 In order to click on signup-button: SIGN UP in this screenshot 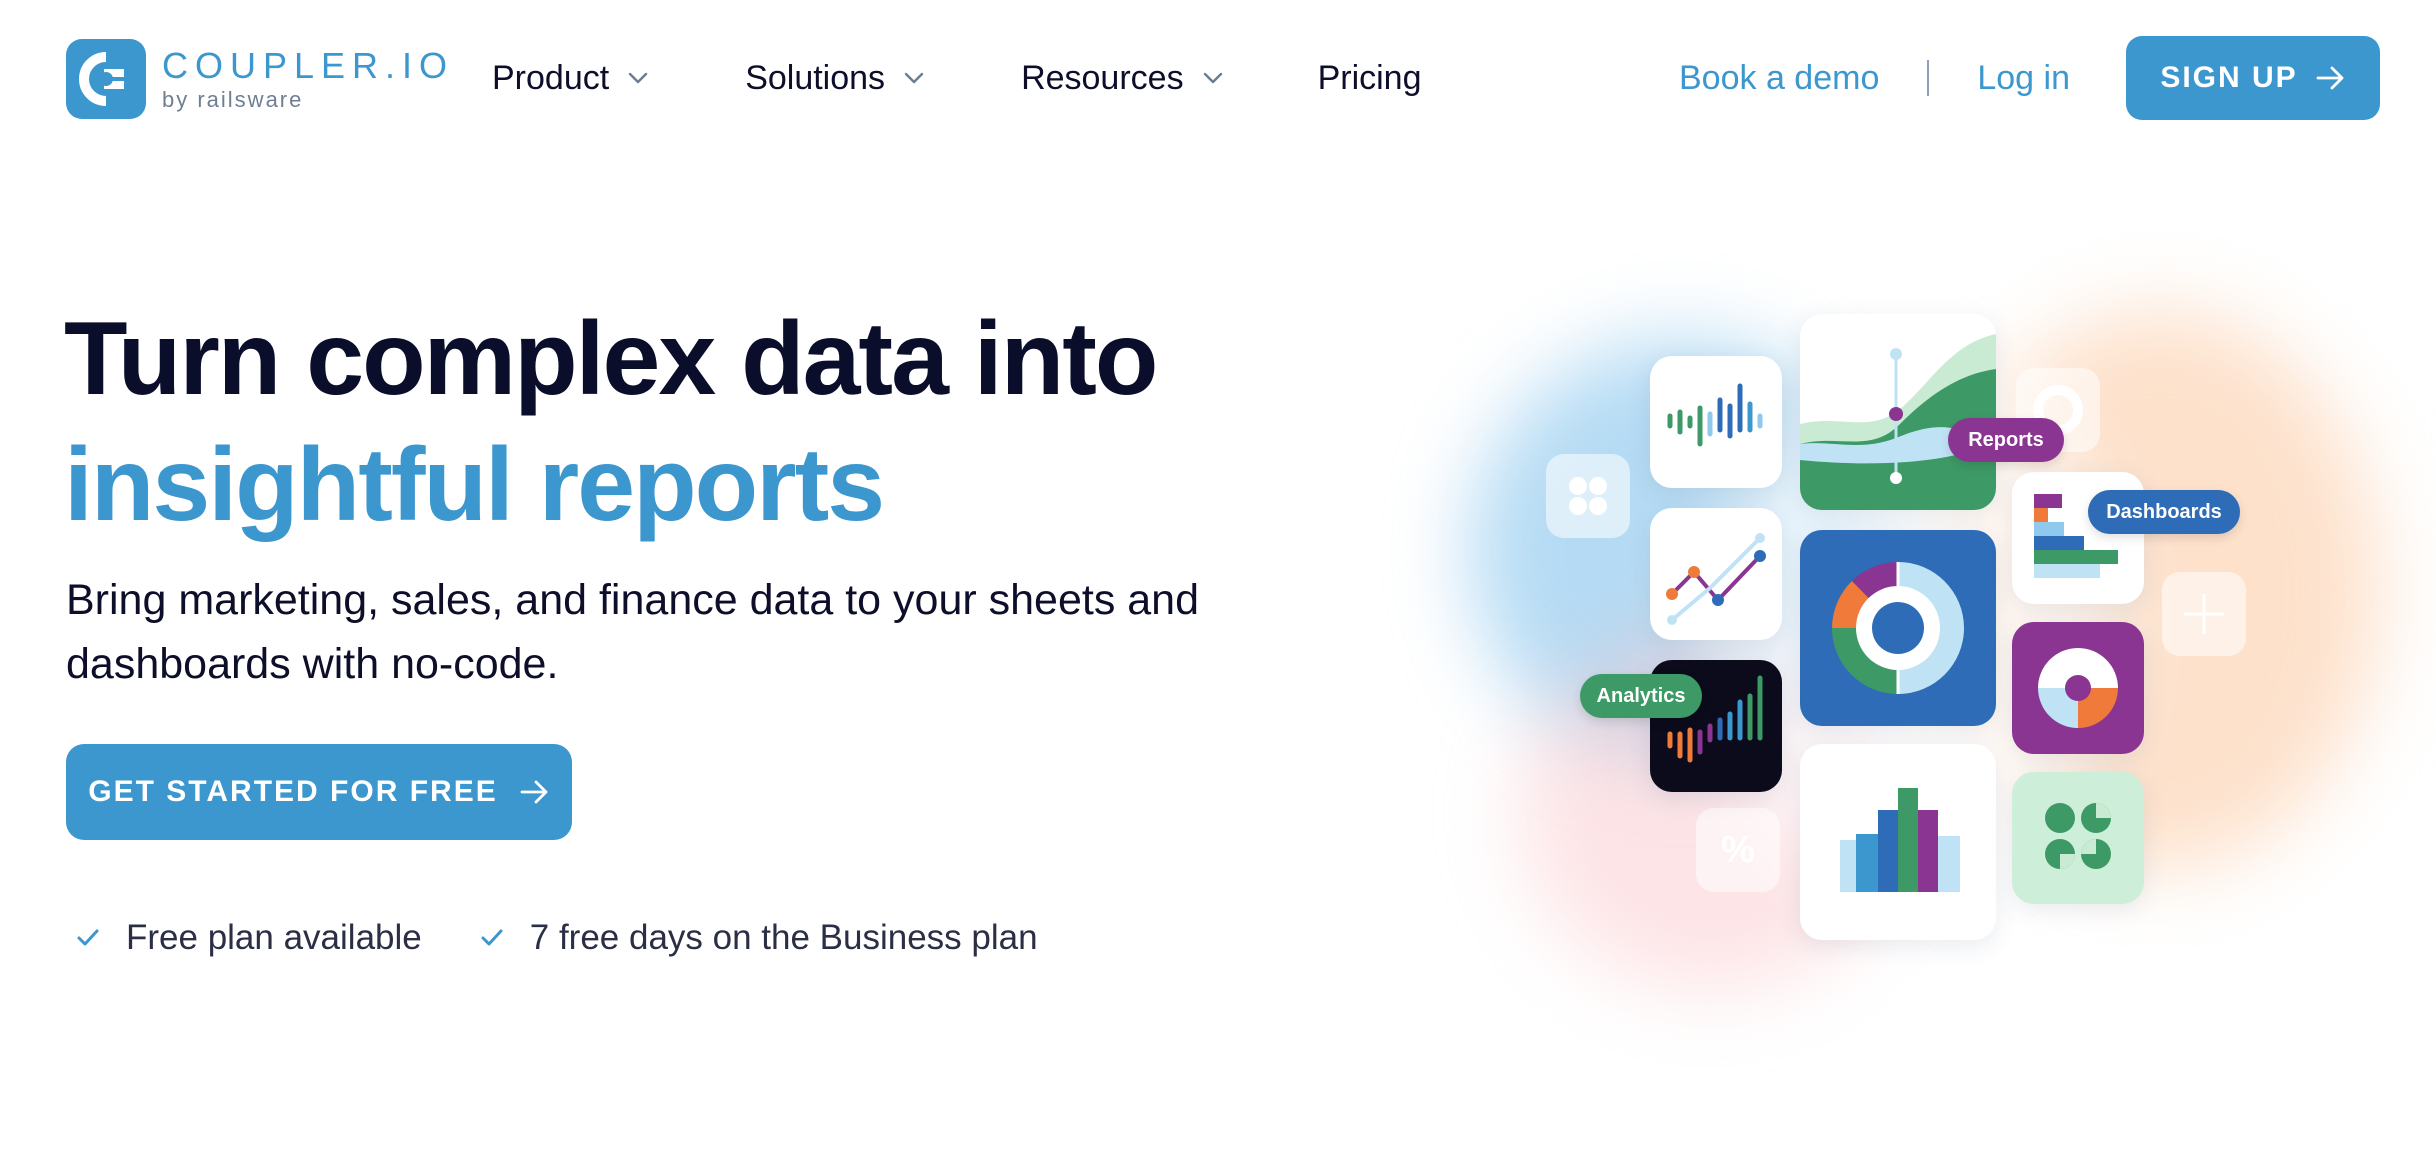, I will do `click(2253, 78)`.